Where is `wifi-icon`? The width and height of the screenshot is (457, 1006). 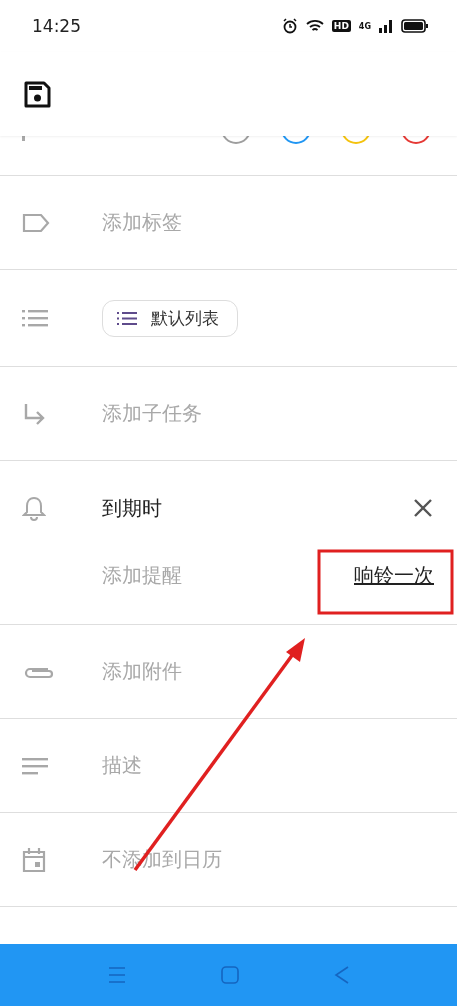 wifi-icon is located at coordinates (314, 26).